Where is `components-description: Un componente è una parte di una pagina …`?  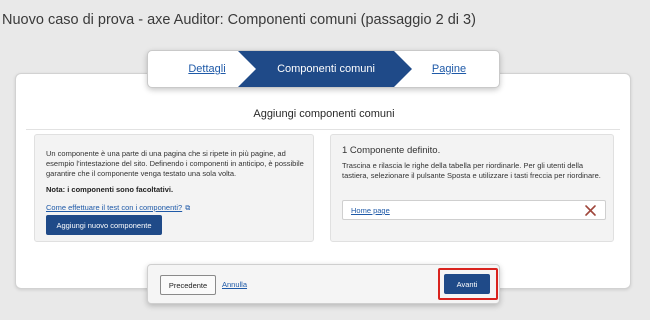
components-description: Un componente è una parte di una pagina … is located at coordinates (175, 163).